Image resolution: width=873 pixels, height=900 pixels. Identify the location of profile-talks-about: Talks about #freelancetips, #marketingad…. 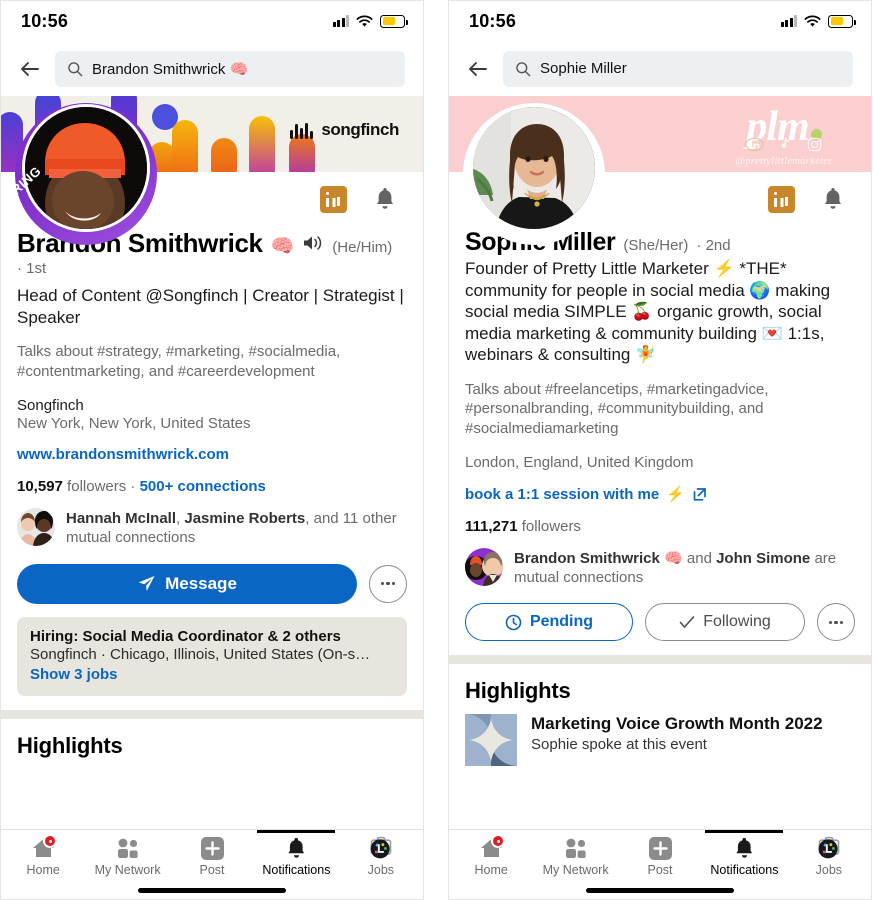
(617, 408).